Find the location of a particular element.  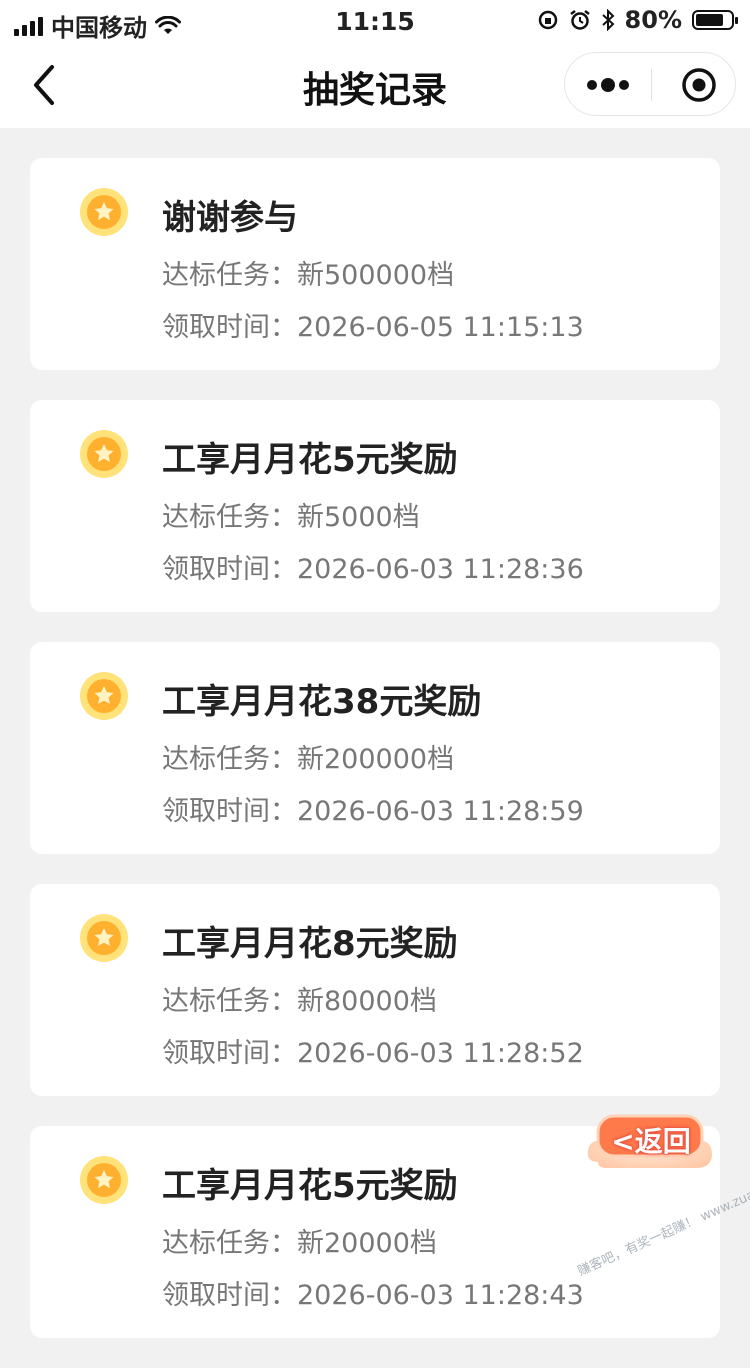

record-task: 达标任务：新200000档 is located at coordinates (308, 756).